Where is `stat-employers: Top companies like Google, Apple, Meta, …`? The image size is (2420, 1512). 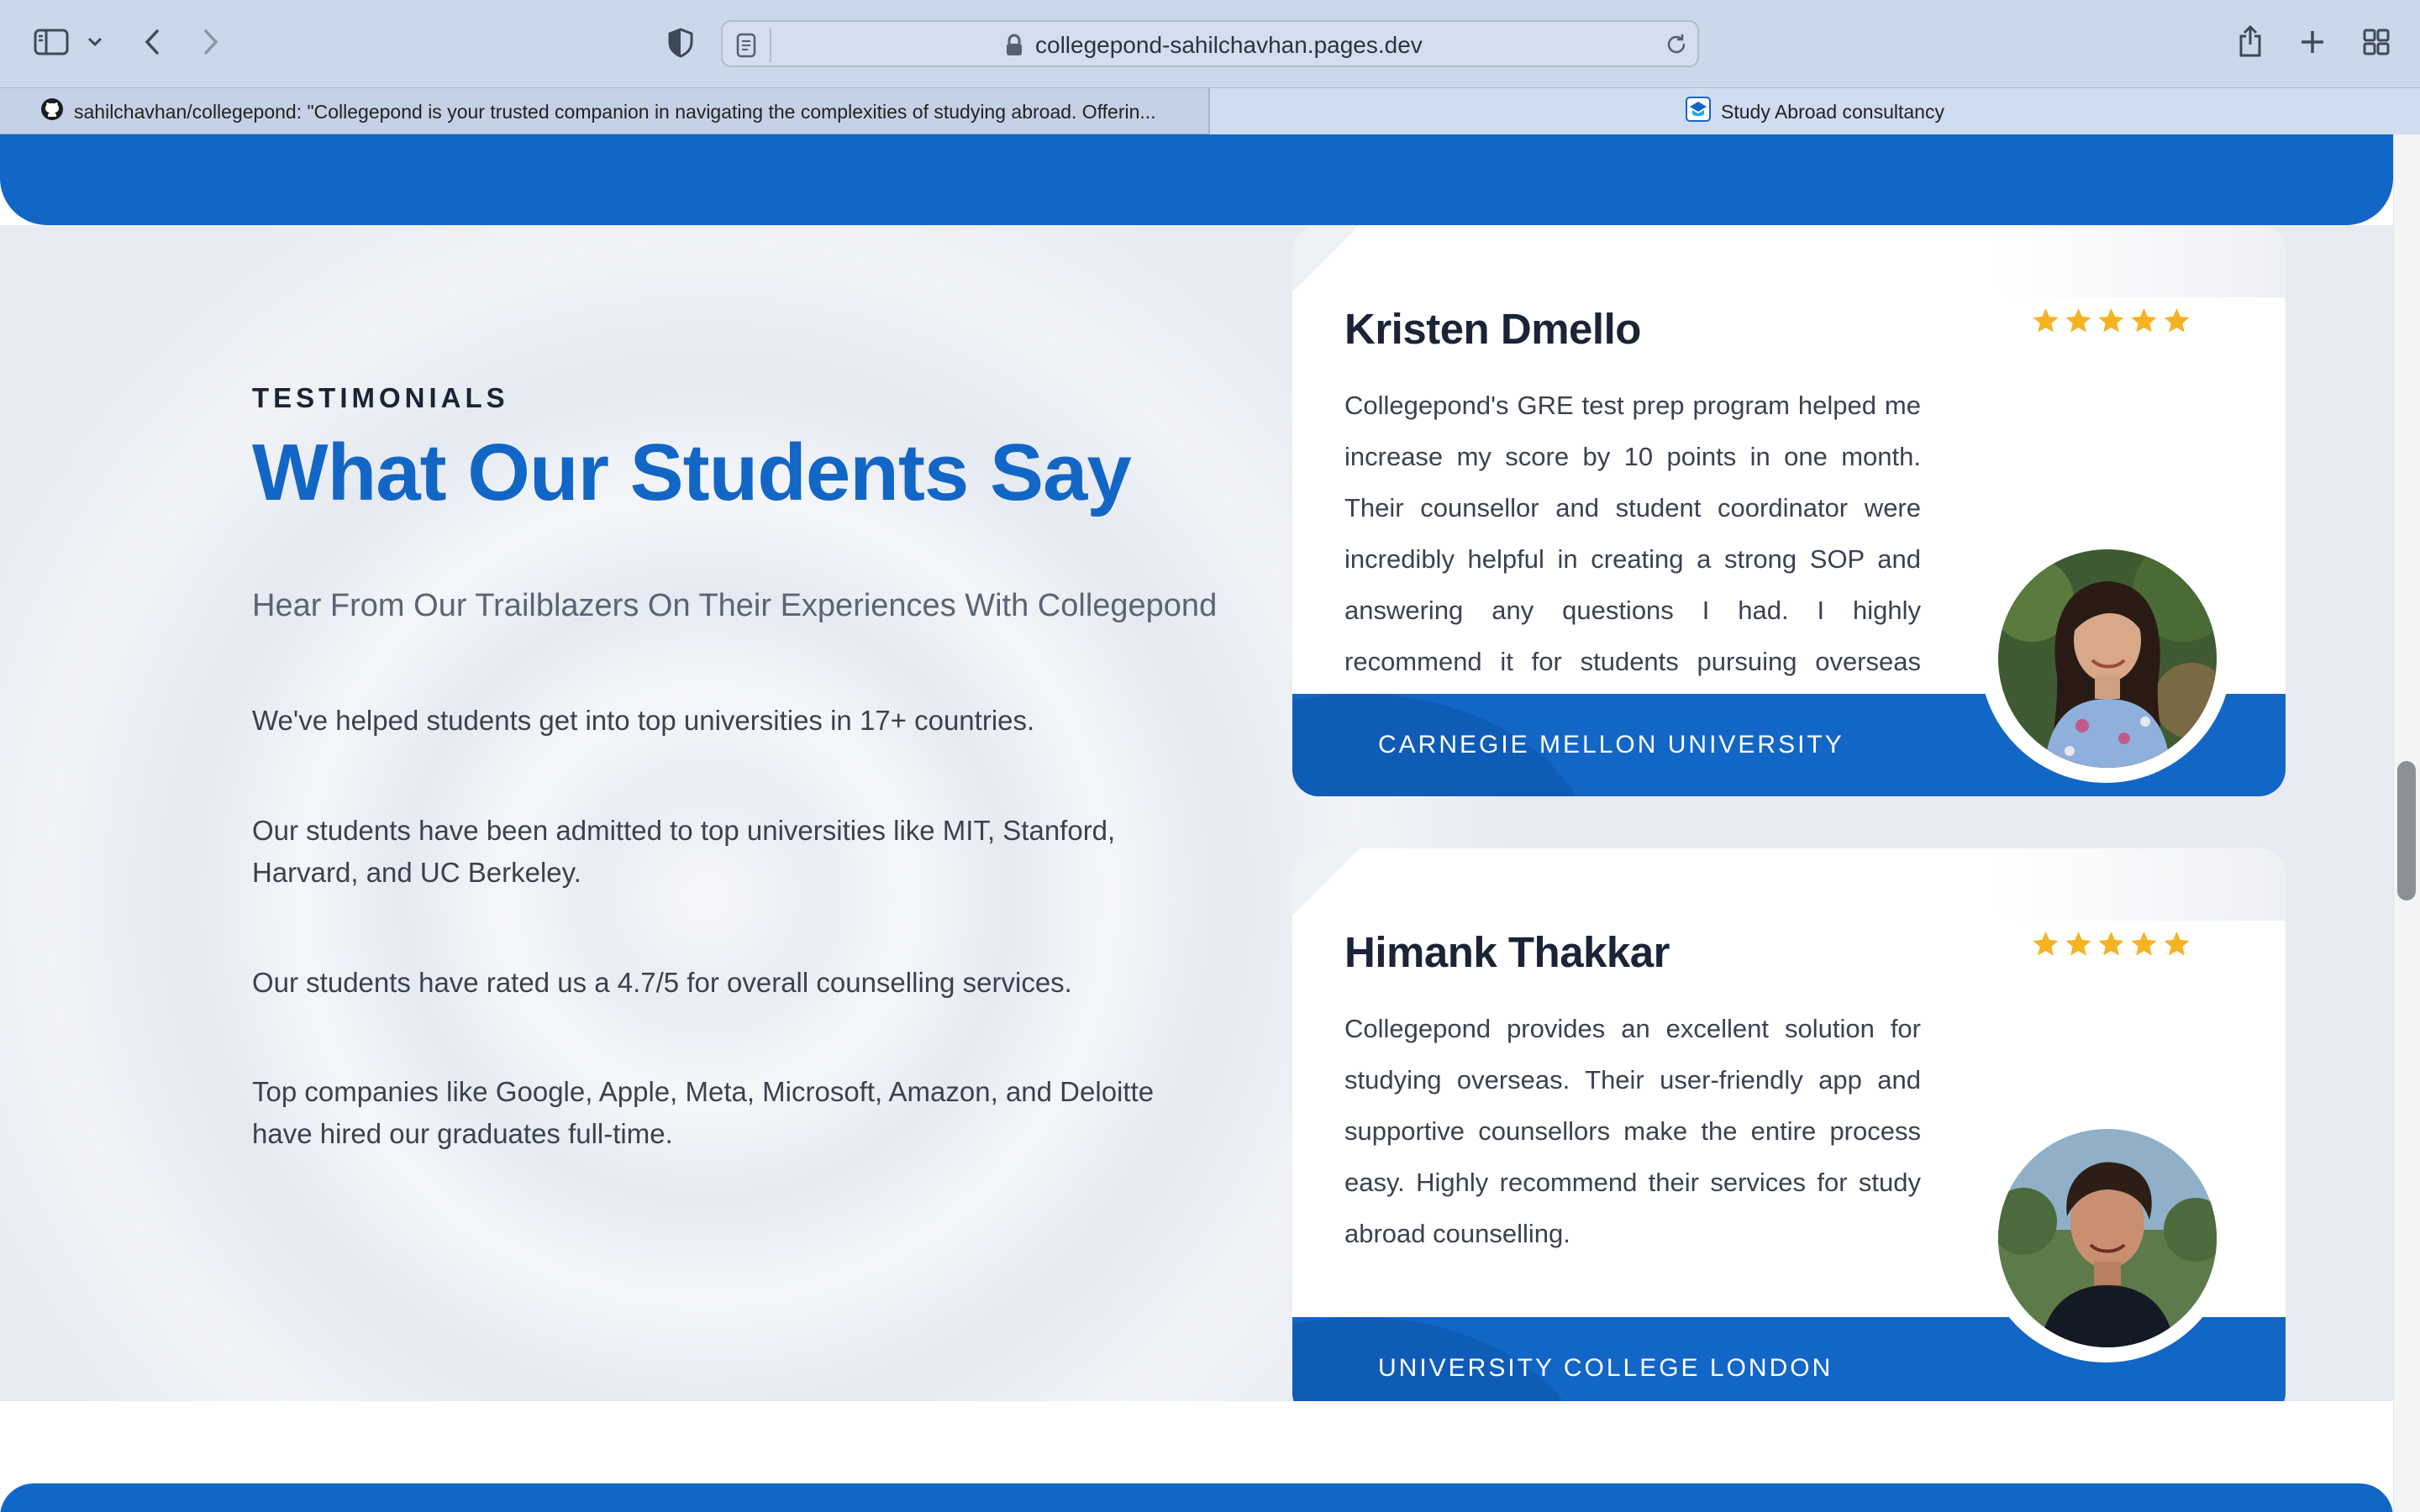
stat-employers: Top companies like Google, Apple, Meta, … is located at coordinates (704, 1112).